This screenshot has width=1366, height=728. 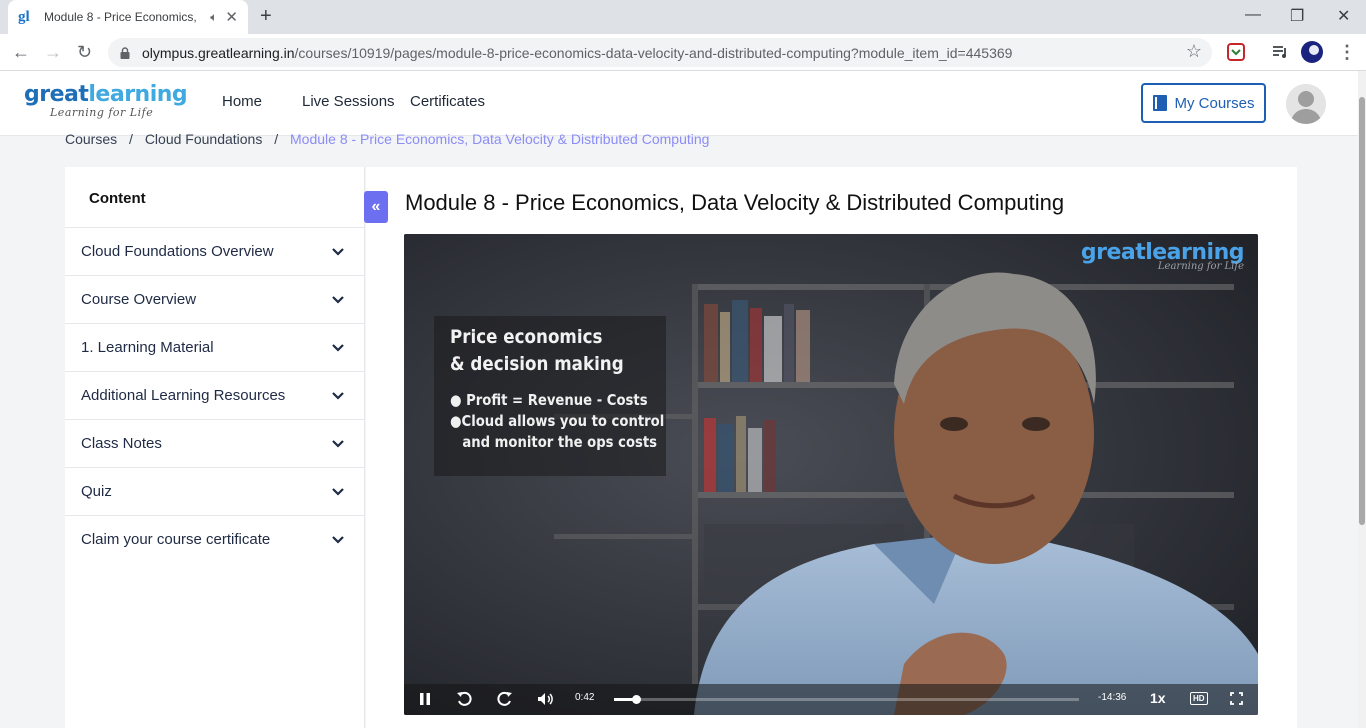 What do you see at coordinates (560, 442) in the screenshot?
I see `slide-bullet: and monitor the ops costs` at bounding box center [560, 442].